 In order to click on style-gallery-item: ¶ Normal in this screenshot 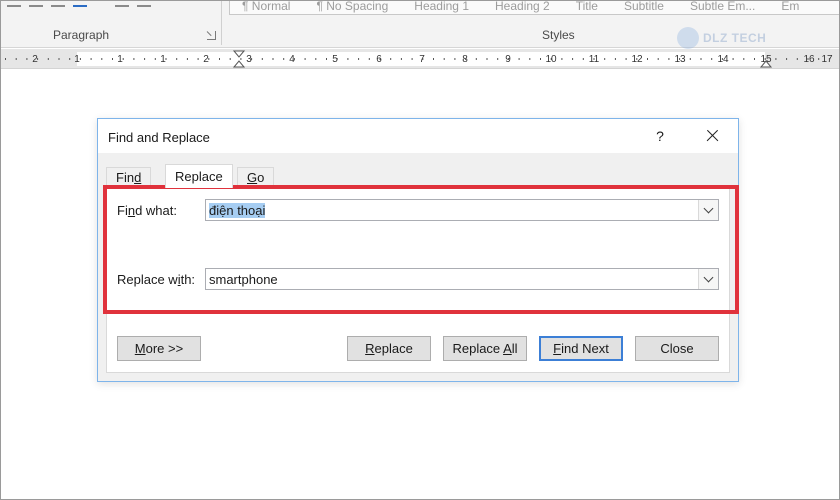, I will do `click(266, 6)`.